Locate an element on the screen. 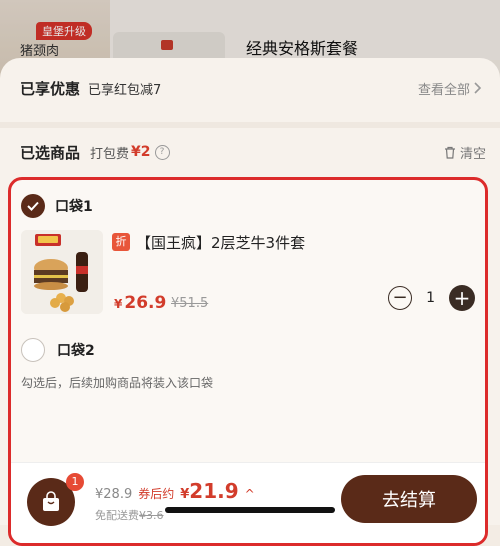 The height and width of the screenshot is (546, 500). packaging-fee-amount: ¥2 is located at coordinates (141, 152).